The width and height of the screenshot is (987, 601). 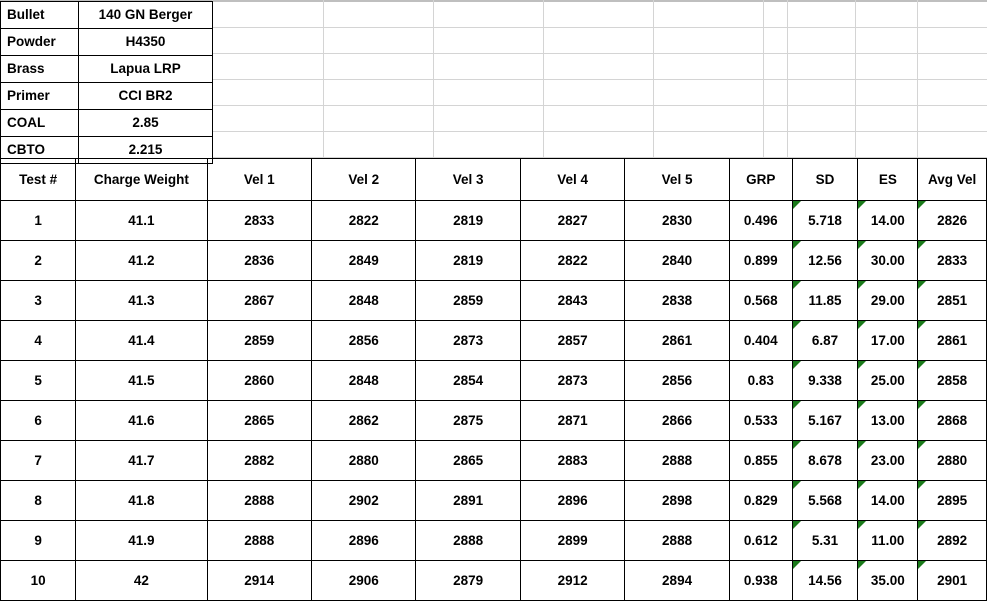 What do you see at coordinates (363, 580) in the screenshot?
I see `cell-vel-2: 2906` at bounding box center [363, 580].